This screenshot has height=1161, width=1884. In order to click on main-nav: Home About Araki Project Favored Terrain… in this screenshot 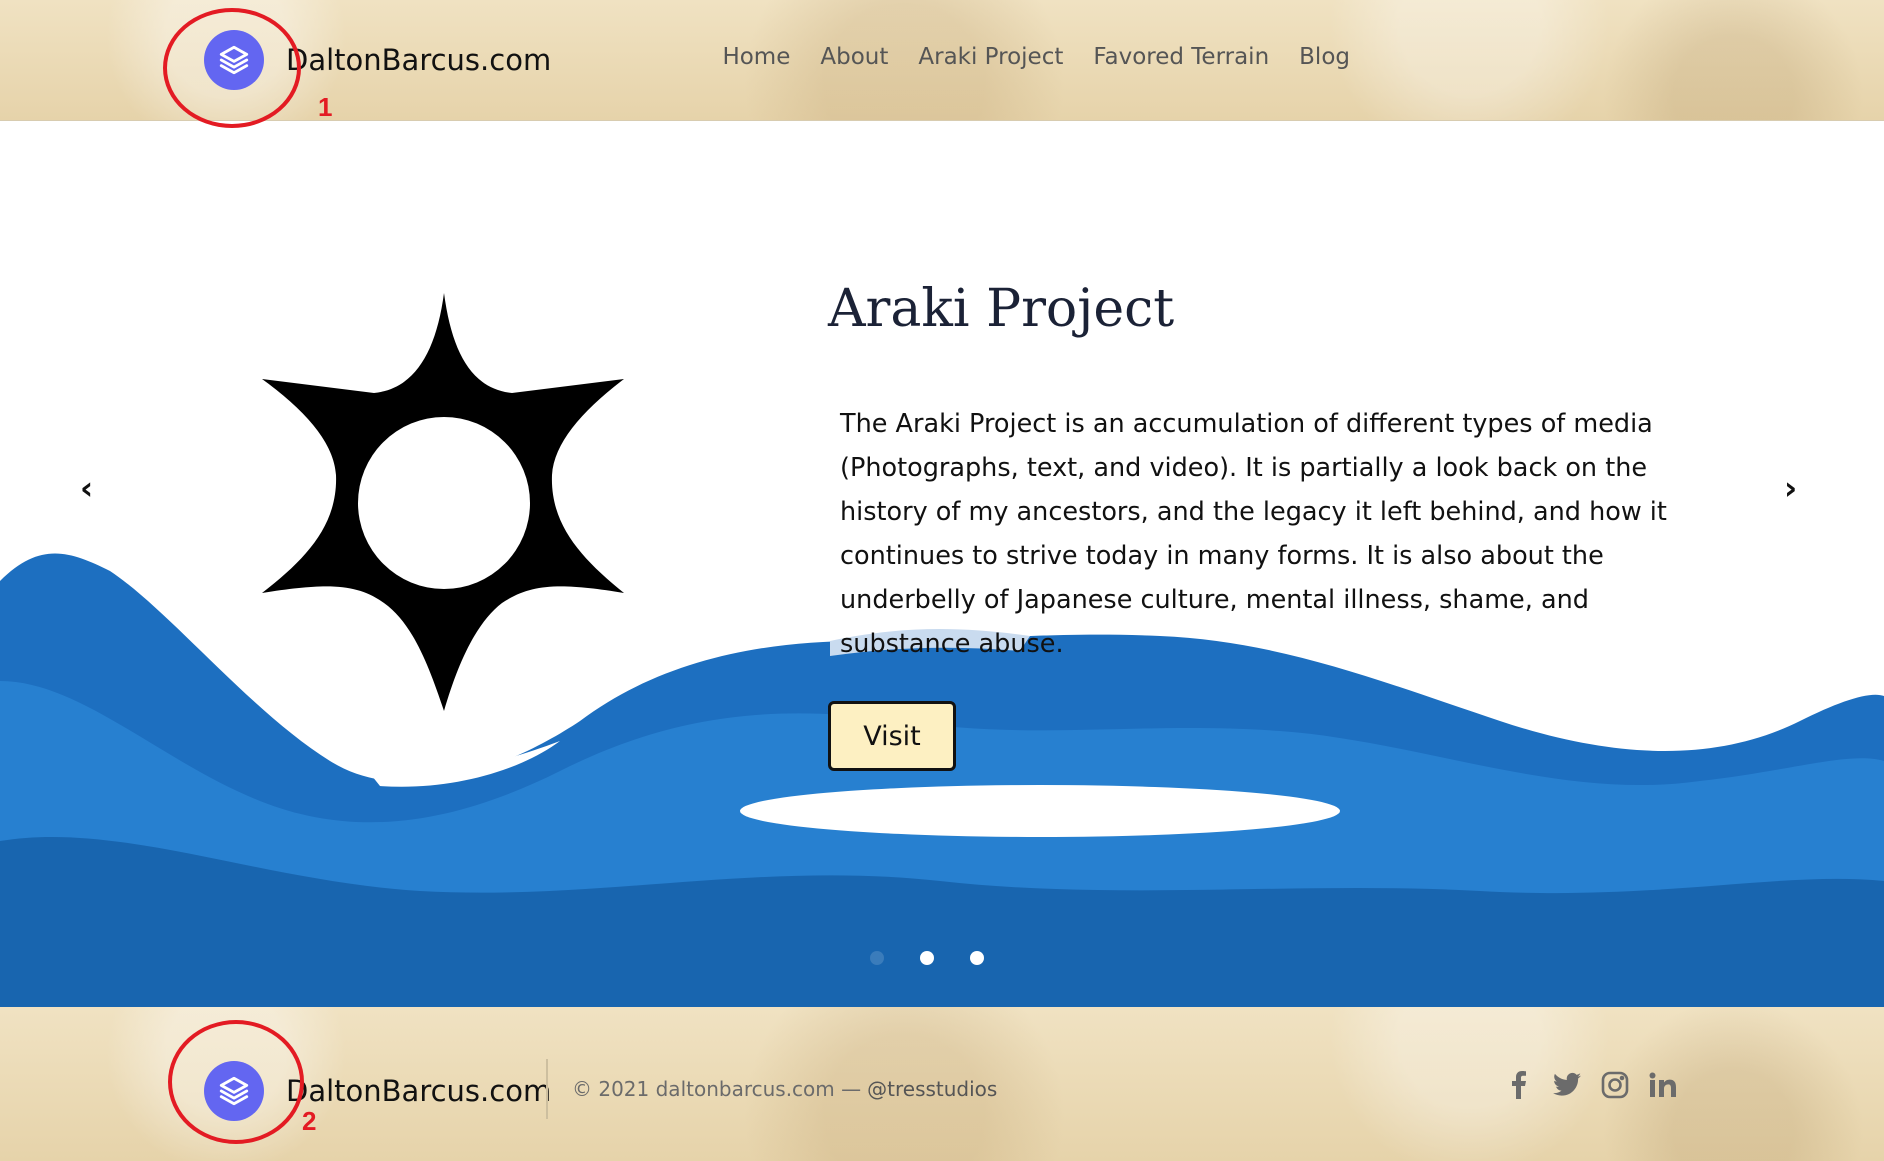, I will do `click(1036, 57)`.